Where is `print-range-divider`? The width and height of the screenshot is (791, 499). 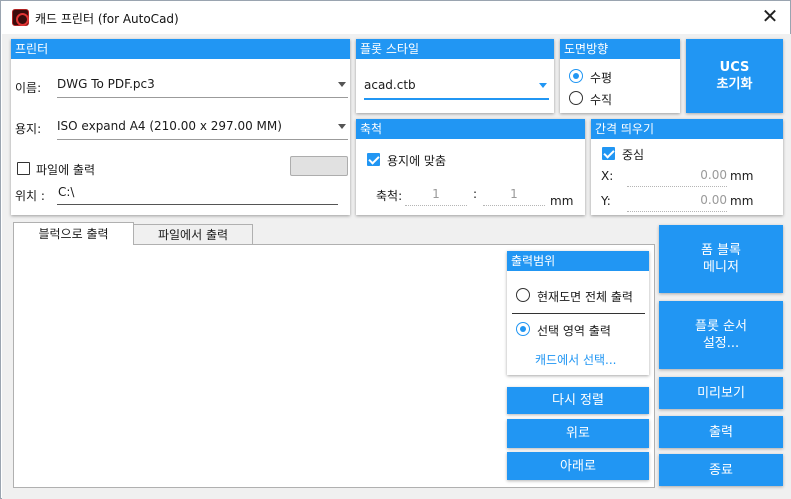
print-range-divider is located at coordinates (578, 313).